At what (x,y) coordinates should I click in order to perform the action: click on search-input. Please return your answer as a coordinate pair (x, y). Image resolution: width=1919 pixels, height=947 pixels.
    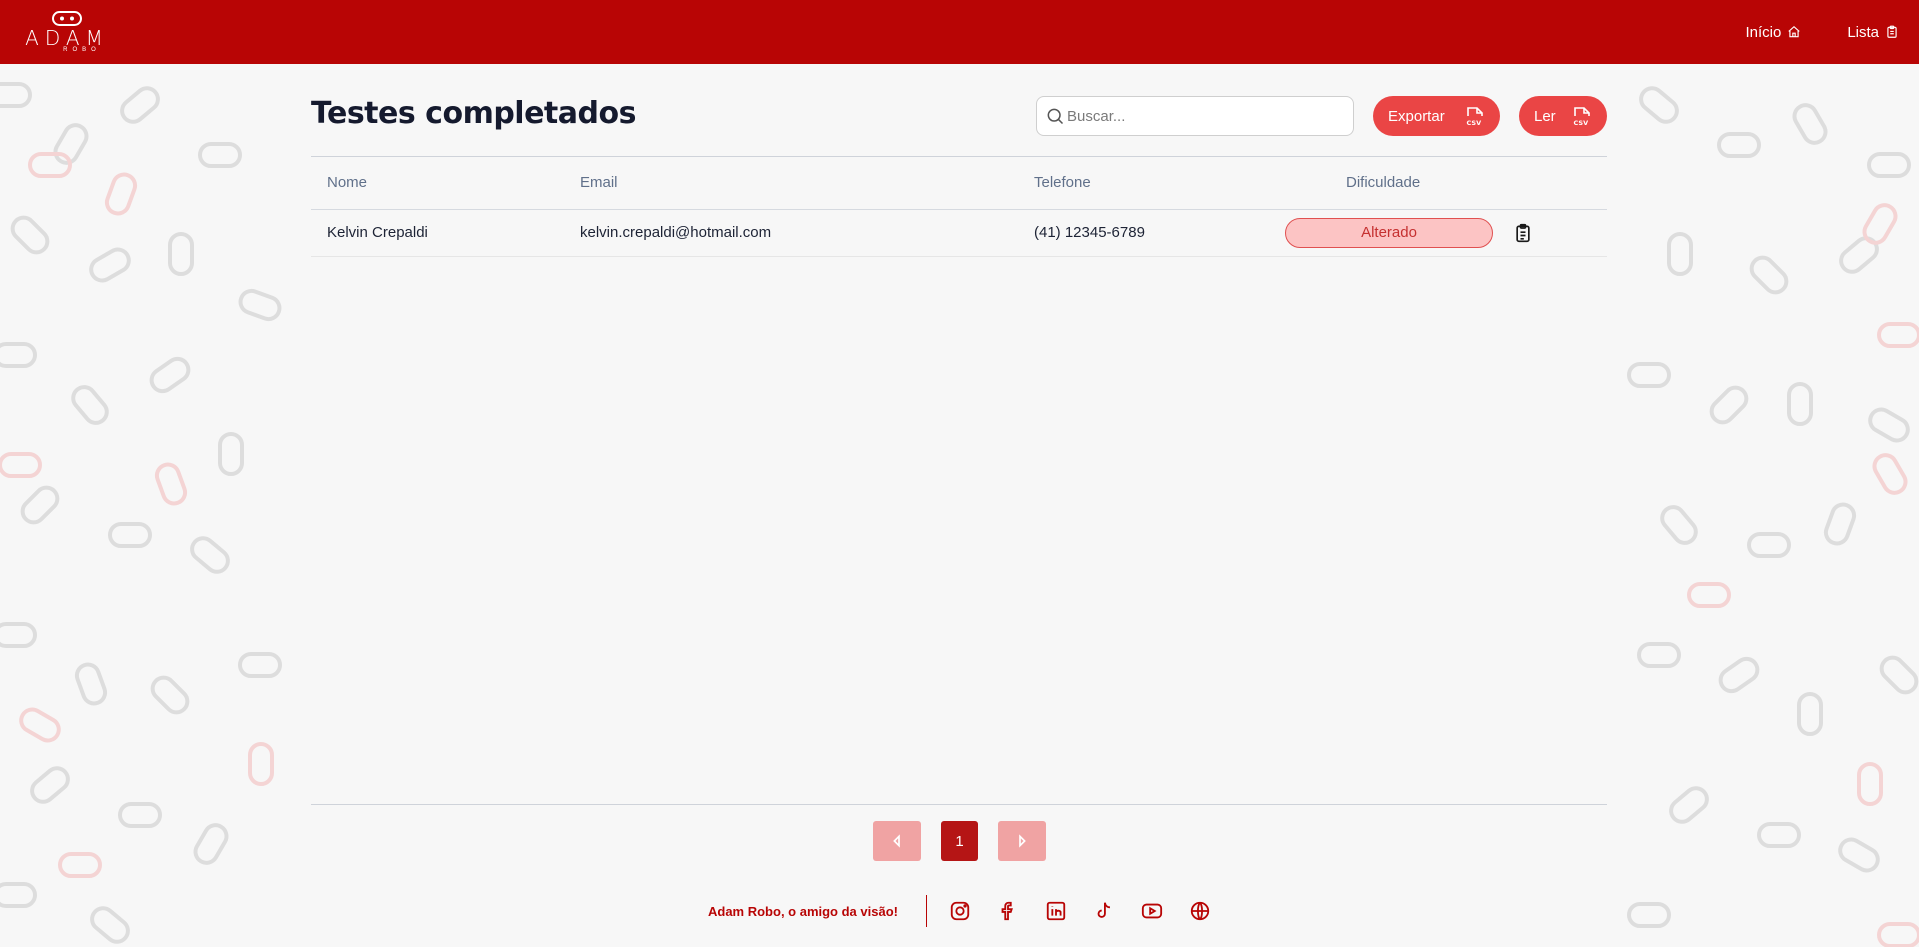
    Looking at the image, I should click on (1197, 116).